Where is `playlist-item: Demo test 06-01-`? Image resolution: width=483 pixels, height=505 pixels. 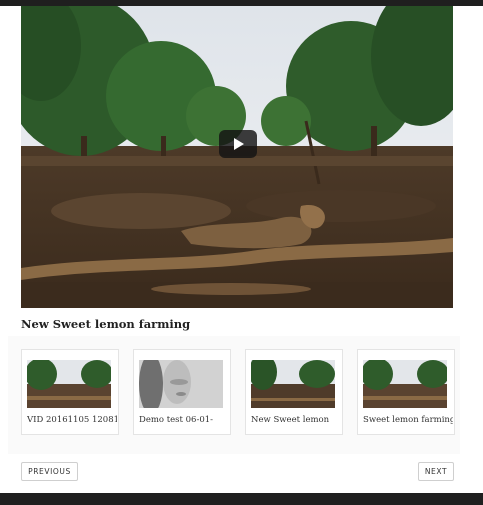
playlist-item: Demo test 06-01- is located at coordinates (182, 392).